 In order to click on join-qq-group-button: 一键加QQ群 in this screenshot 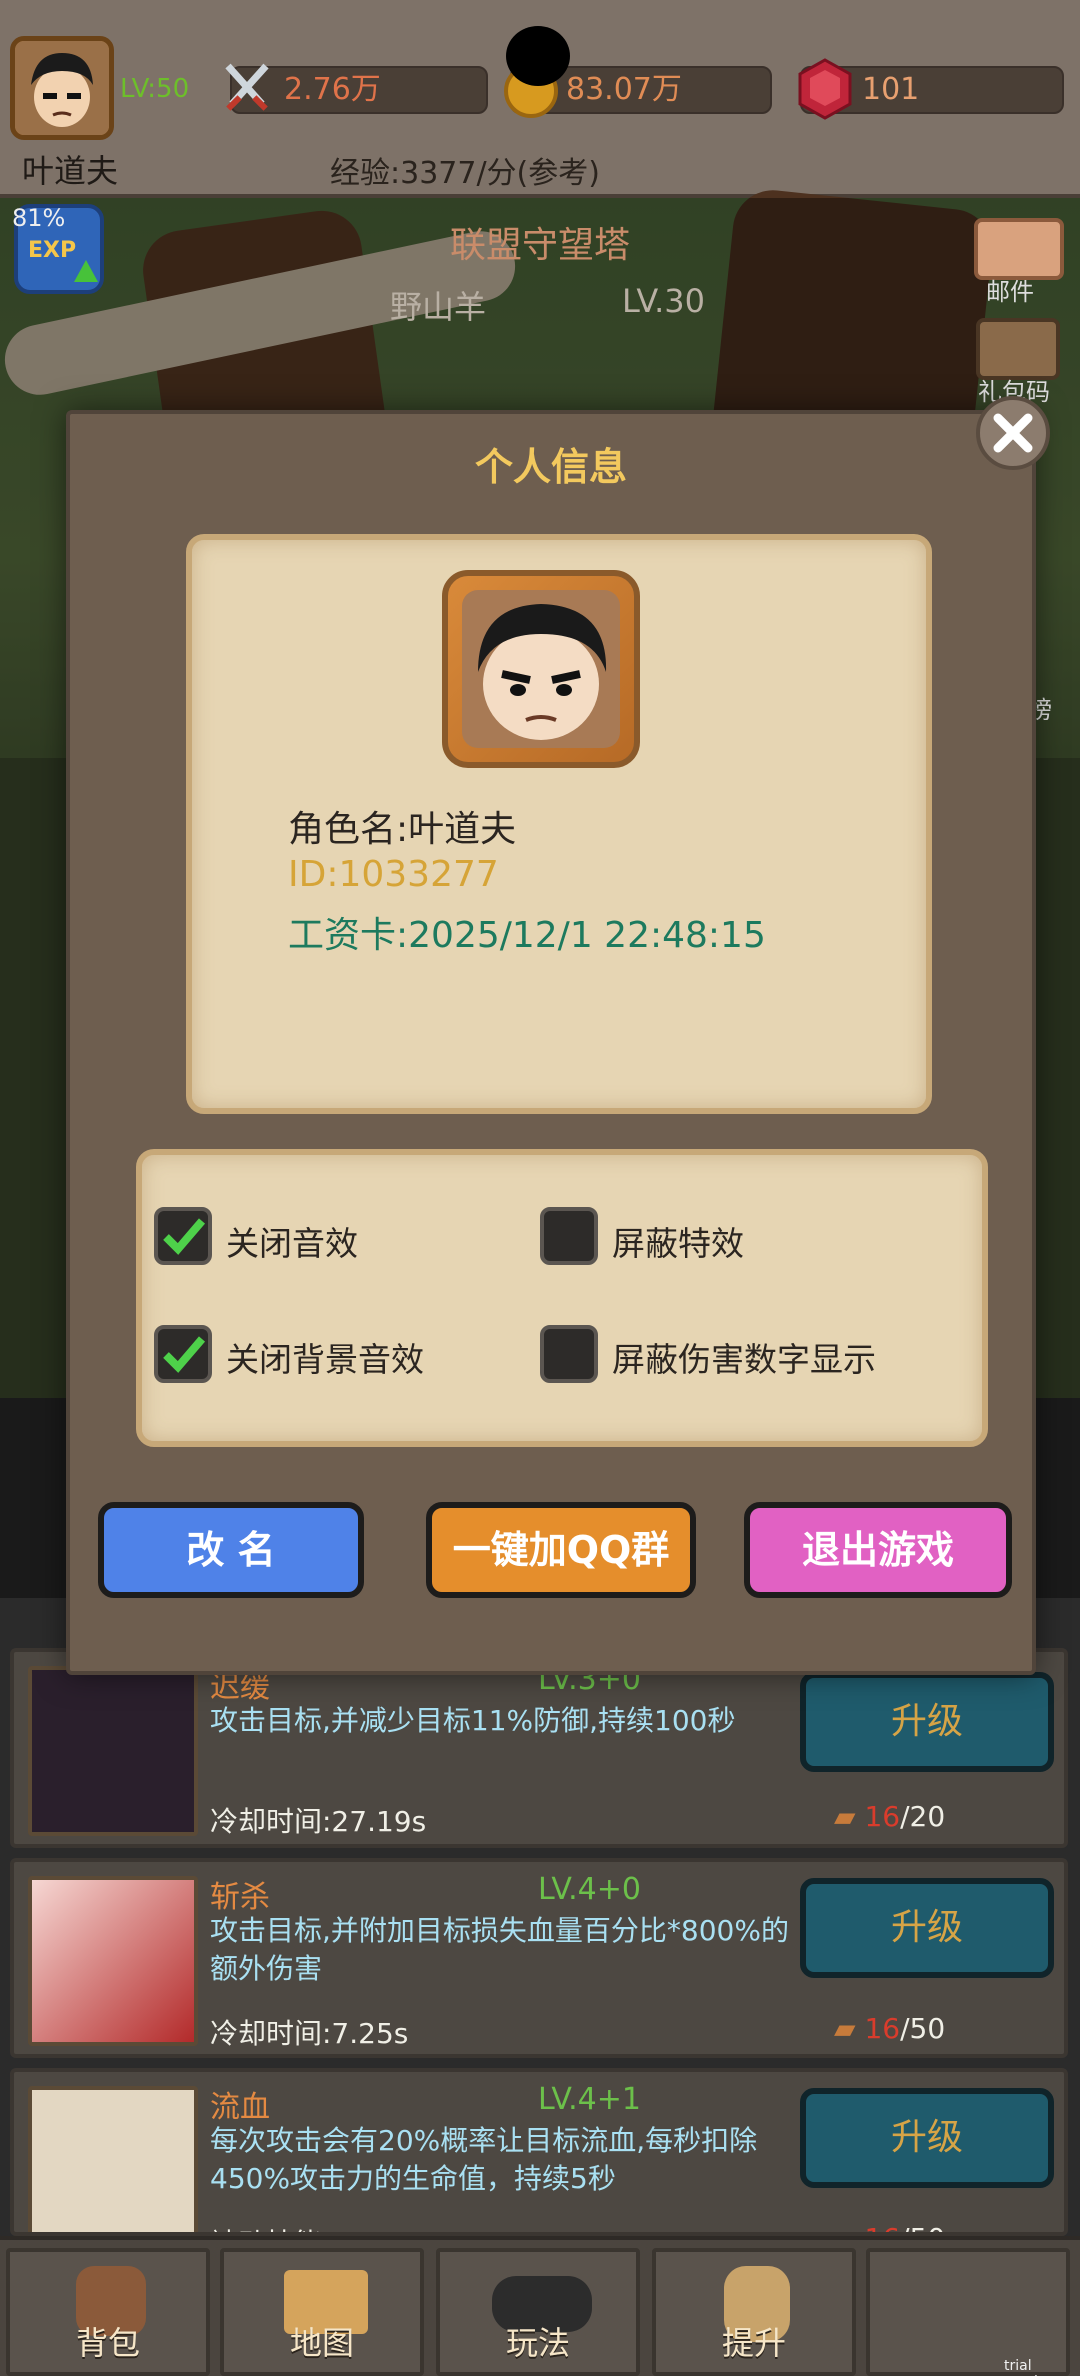, I will do `click(561, 1550)`.